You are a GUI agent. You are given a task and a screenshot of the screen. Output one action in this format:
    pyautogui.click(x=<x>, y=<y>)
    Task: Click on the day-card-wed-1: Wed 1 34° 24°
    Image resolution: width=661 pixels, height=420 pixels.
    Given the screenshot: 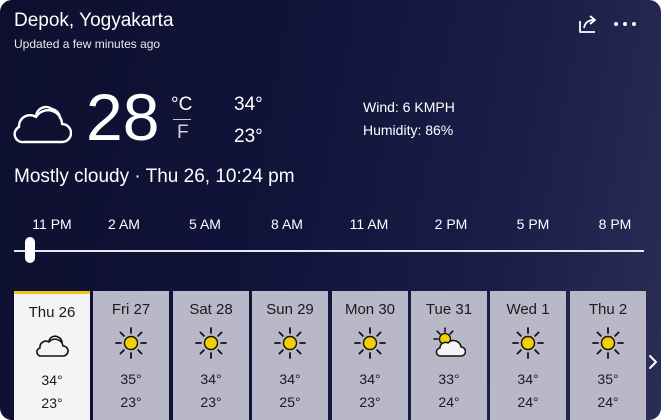 What is the action you would take?
    pyautogui.click(x=528, y=355)
    